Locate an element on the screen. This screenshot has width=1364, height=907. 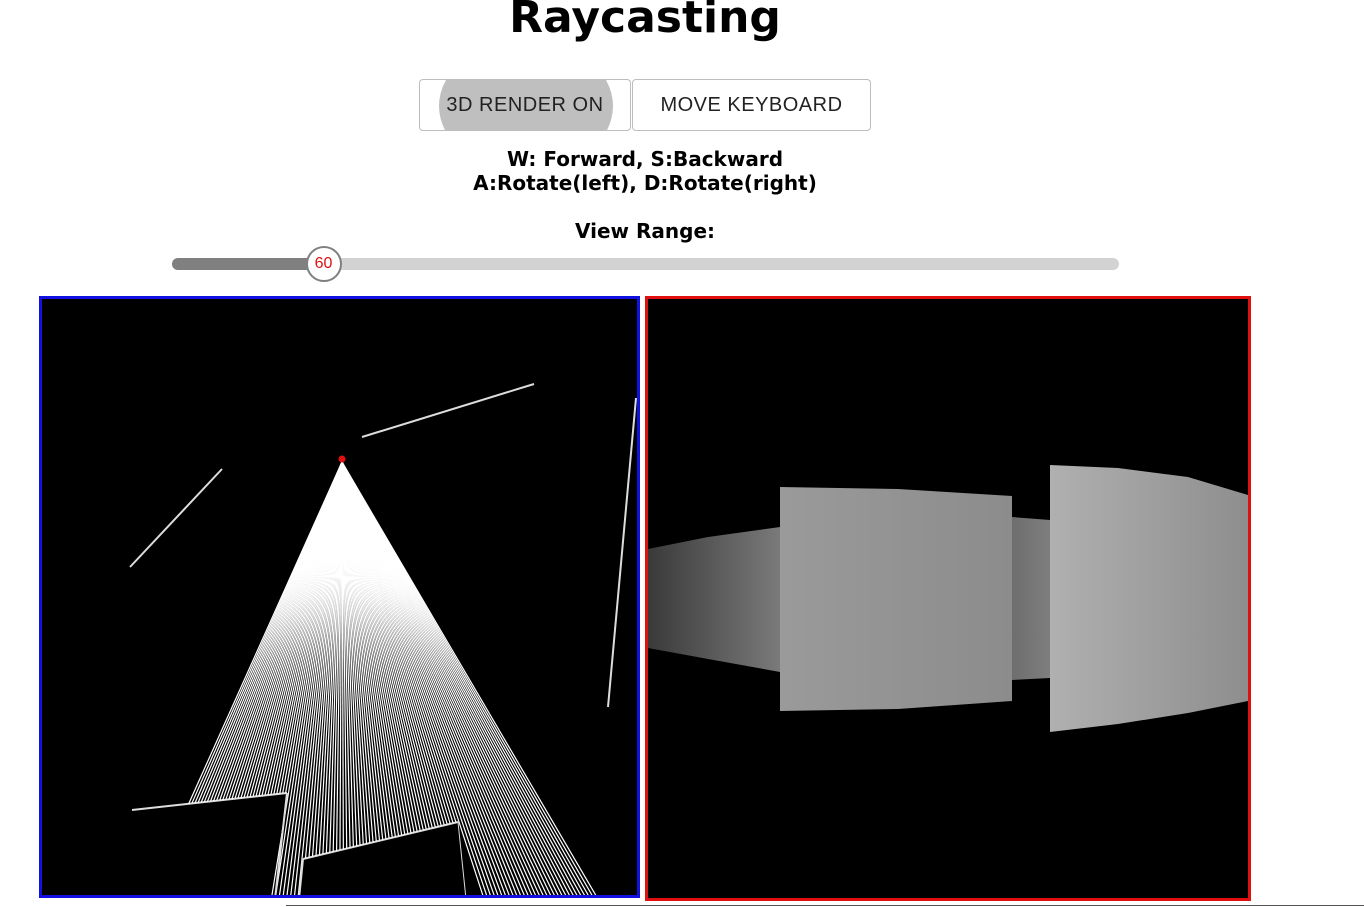
render-3d-toggle-label: 3D RENDER ON is located at coordinates (525, 104).